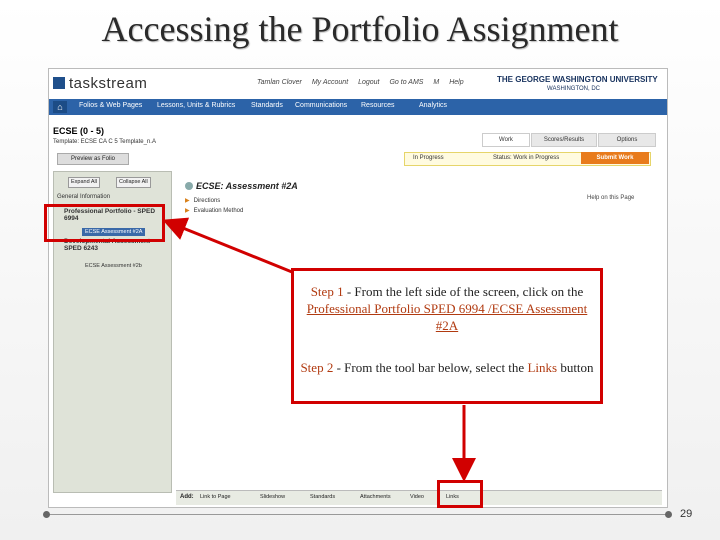 The width and height of the screenshot is (720, 540). I want to click on footer-dot-right, so click(668, 514).